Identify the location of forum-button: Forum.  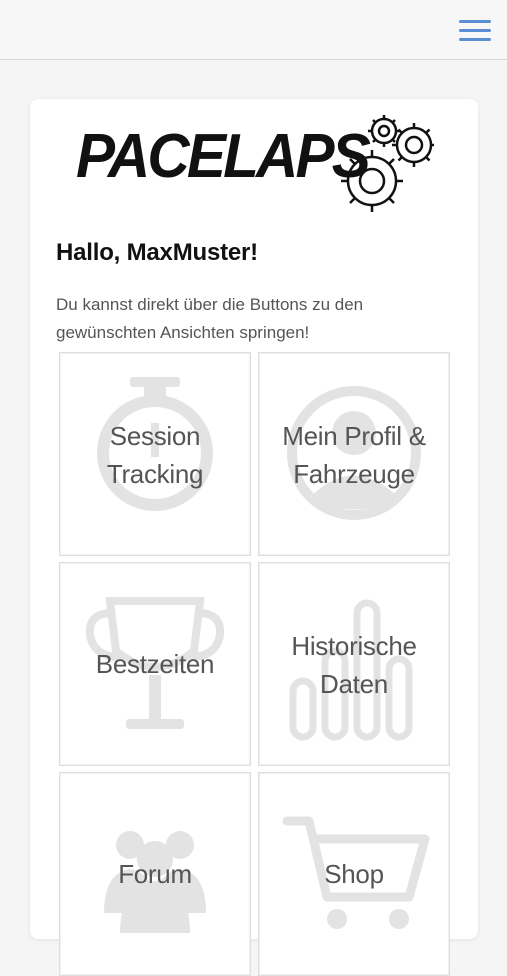
(155, 874).